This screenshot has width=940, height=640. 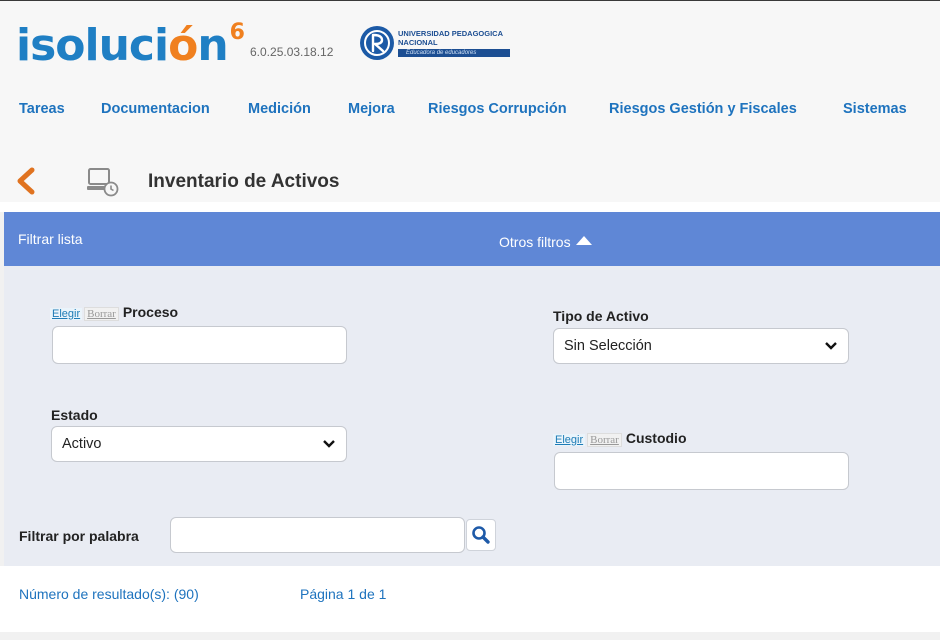 What do you see at coordinates (292, 52) in the screenshot?
I see `version-text: 6.0.25.03.18.12` at bounding box center [292, 52].